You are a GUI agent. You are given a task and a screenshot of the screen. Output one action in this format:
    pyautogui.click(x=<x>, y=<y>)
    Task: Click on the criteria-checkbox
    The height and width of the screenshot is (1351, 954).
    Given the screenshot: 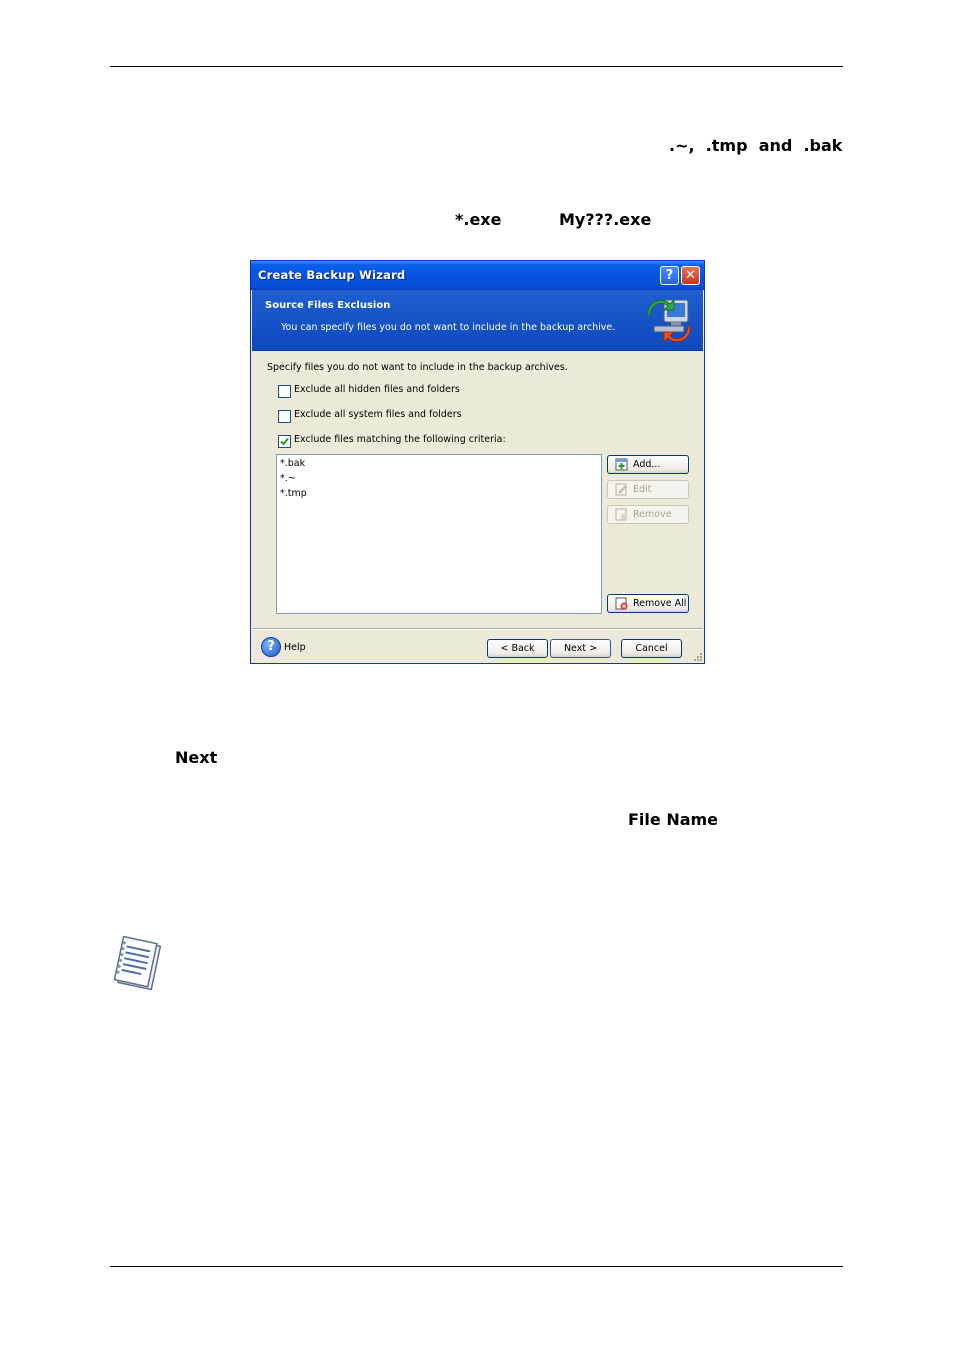 What is the action you would take?
    pyautogui.click(x=284, y=441)
    